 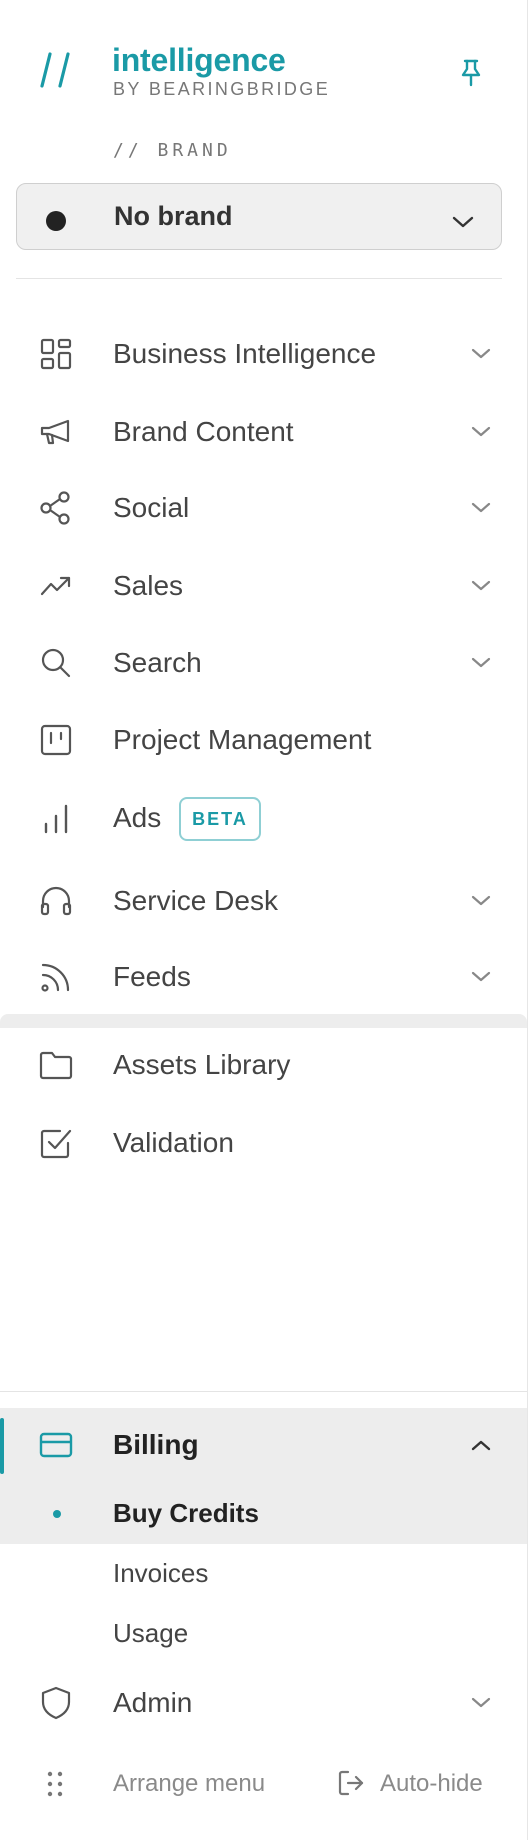 I want to click on folder-icon, so click(x=56, y=1065).